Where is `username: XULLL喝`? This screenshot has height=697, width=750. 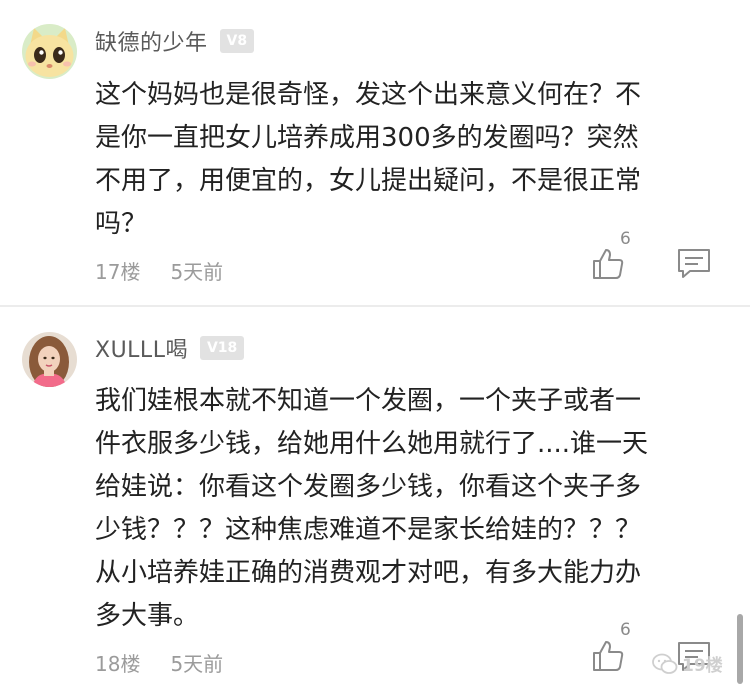 username: XULLL喝 is located at coordinates (141, 348).